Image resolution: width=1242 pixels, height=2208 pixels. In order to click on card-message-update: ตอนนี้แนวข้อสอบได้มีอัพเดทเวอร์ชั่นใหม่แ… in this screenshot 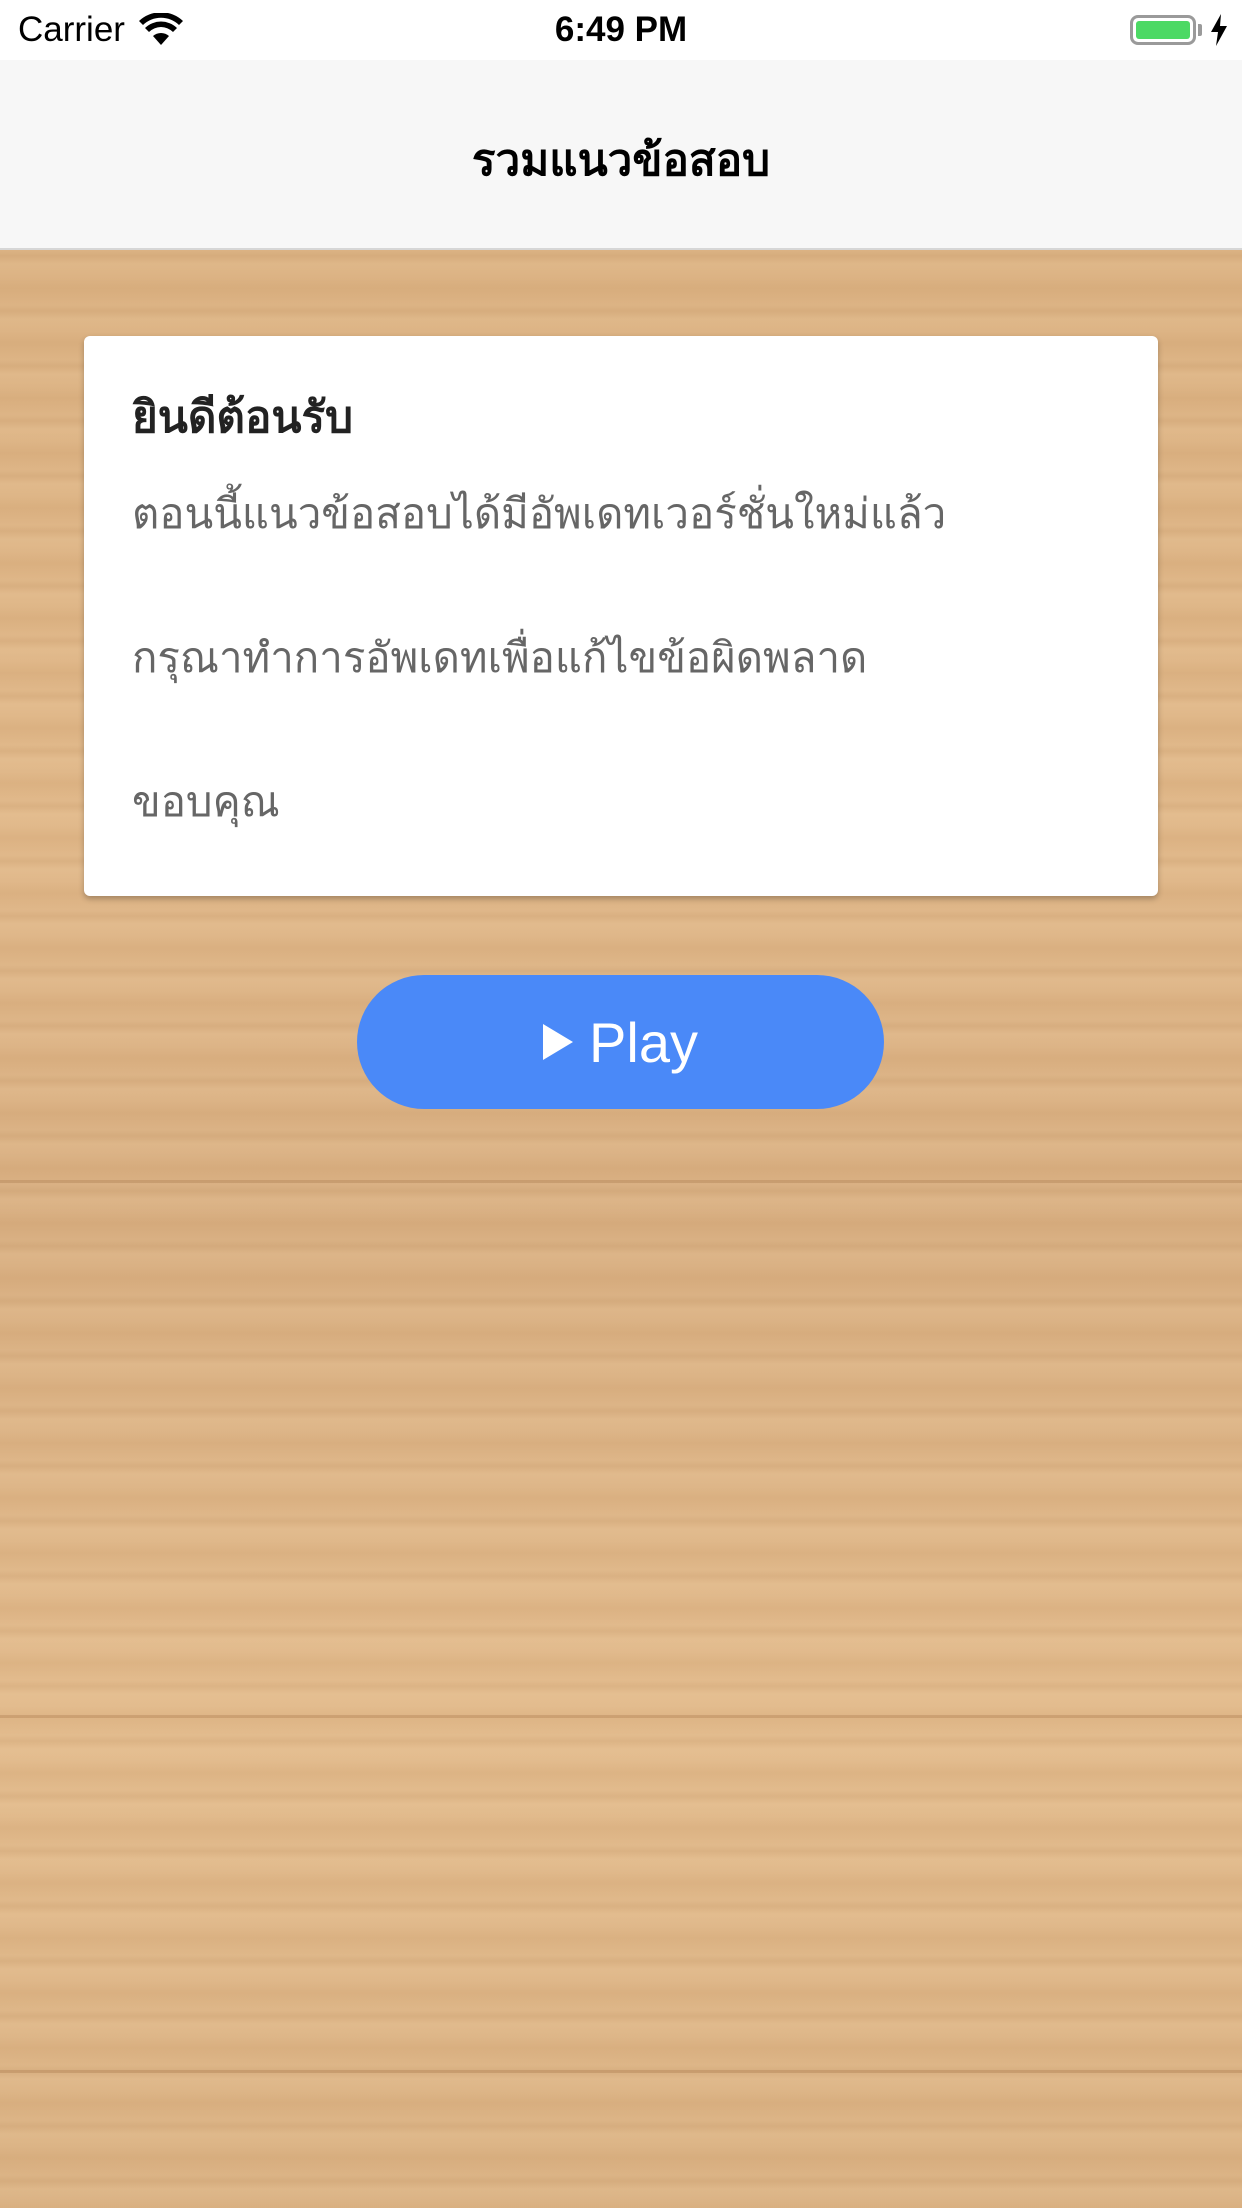, I will do `click(539, 513)`.